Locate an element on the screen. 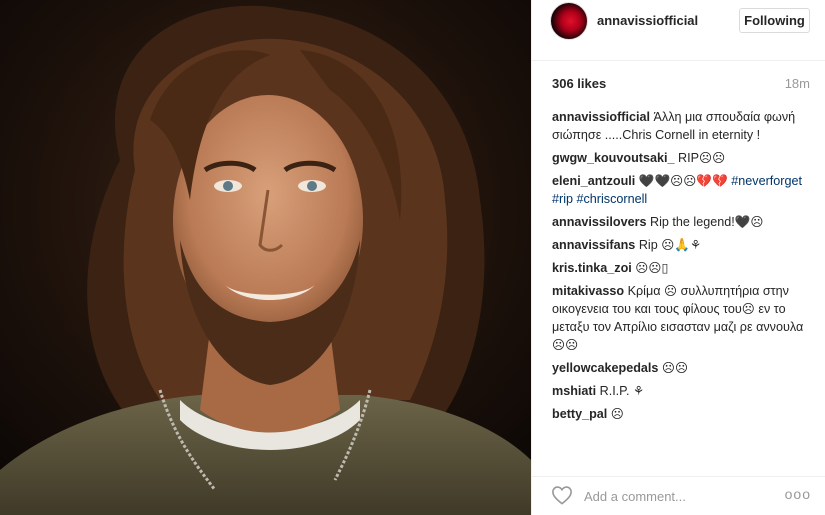 The height and width of the screenshot is (515, 825). comment-item: annavissilovers Rip the legend!🖤☹ is located at coordinates (683, 222).